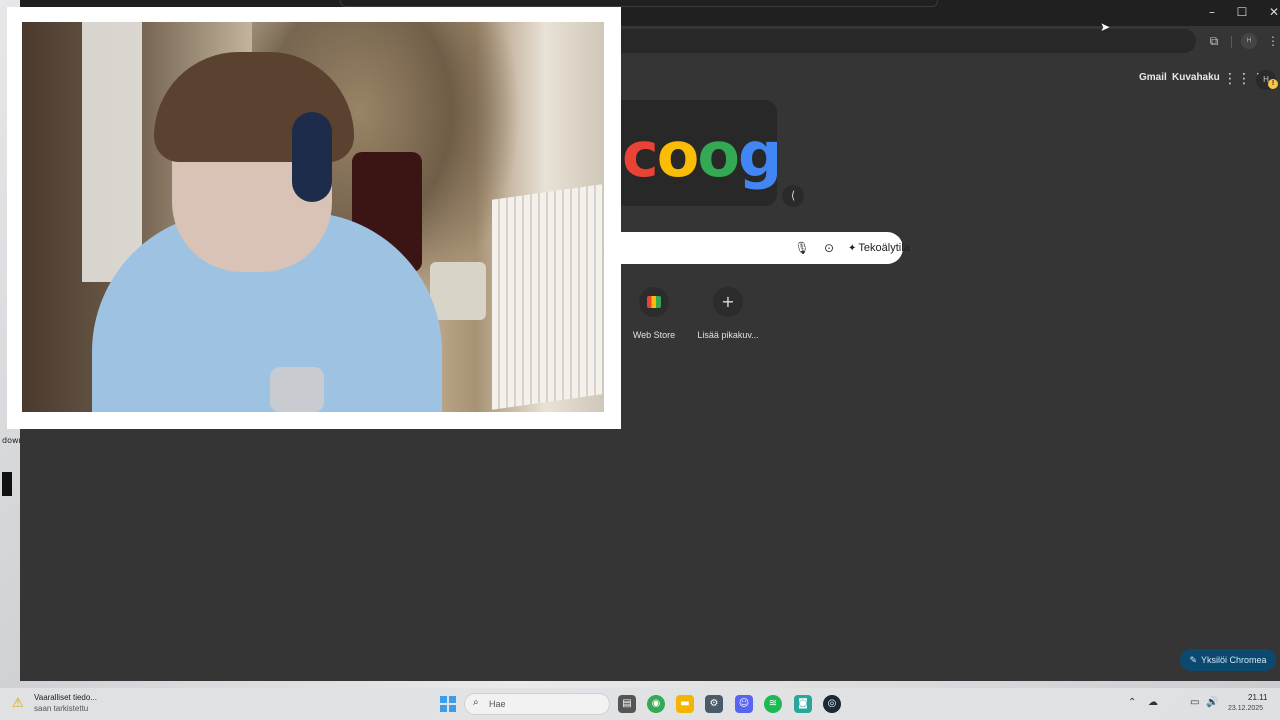 The width and height of the screenshot is (1280, 720). Describe the element at coordinates (802, 248) in the screenshot. I see `microphone-icon: 🎙` at that location.